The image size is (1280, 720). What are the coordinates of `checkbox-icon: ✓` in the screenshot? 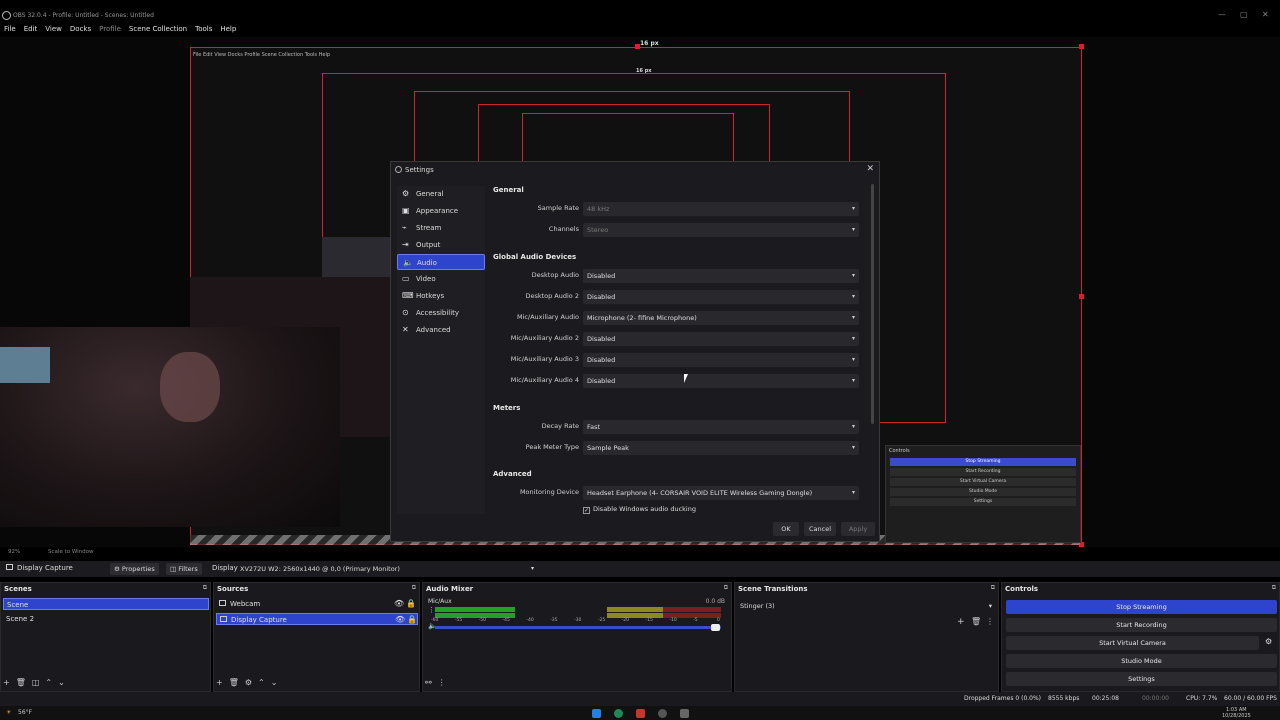 It's located at (586, 510).